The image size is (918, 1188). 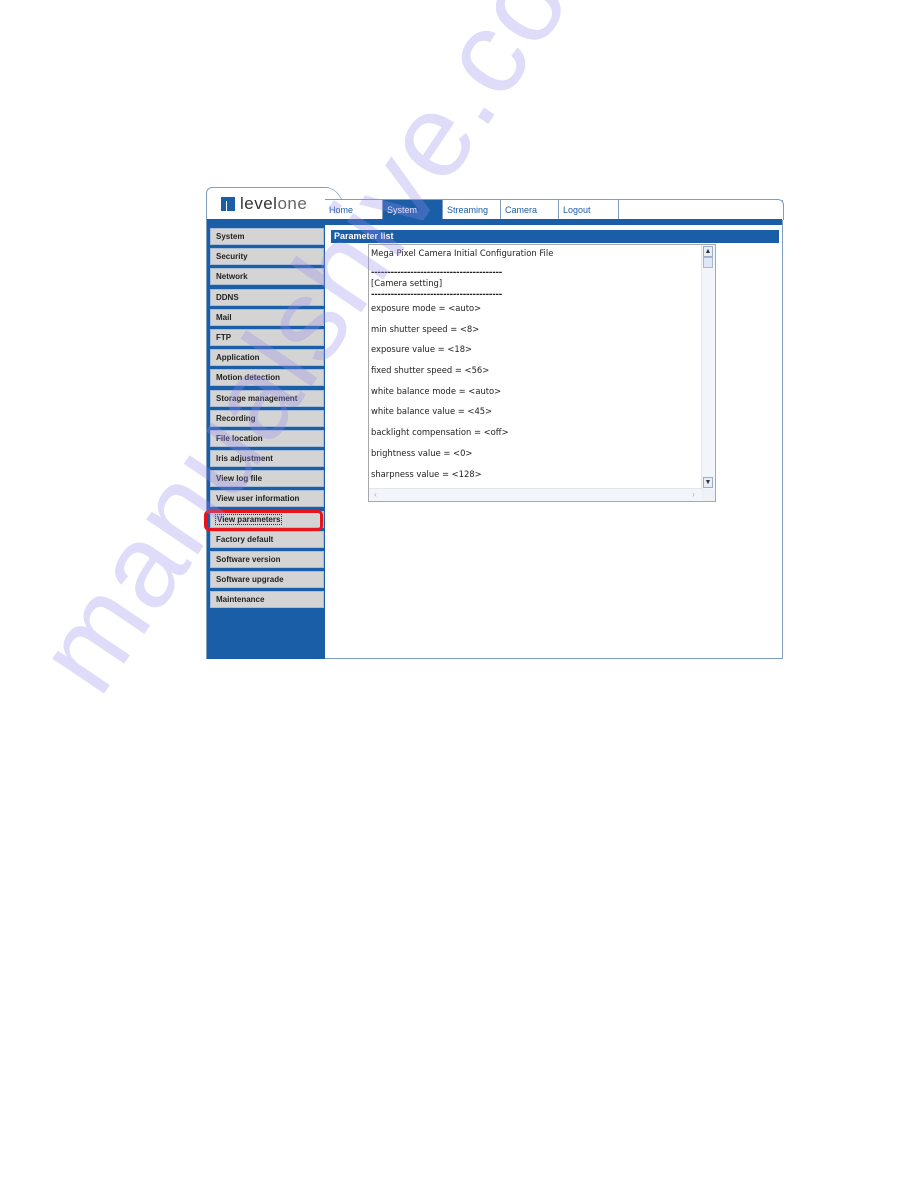 I want to click on logo-text-level: level, so click(x=259, y=203).